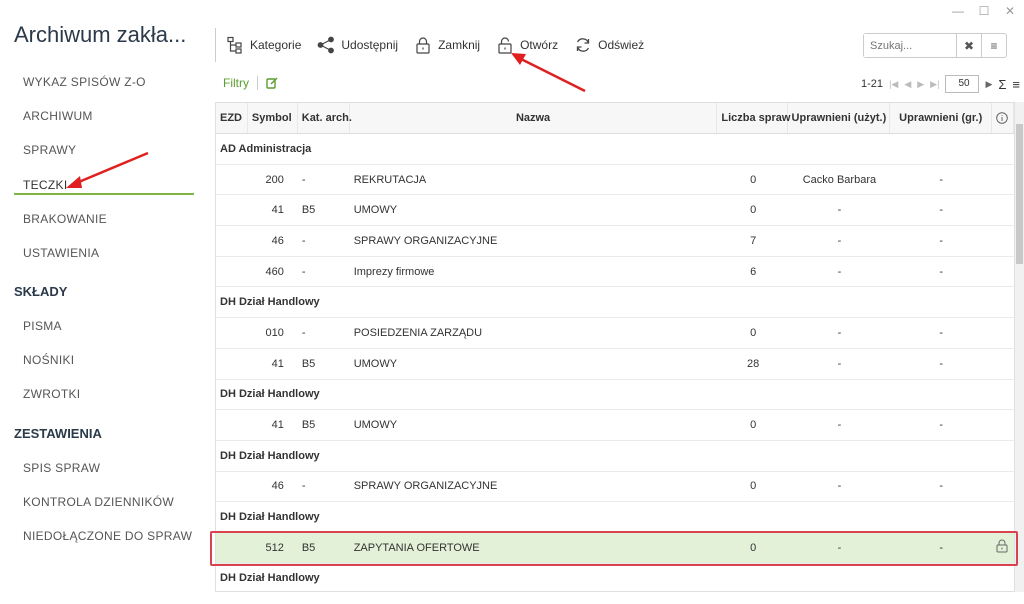  I want to click on table-row: 41 B5 UMOWY 28 - -, so click(615, 364).